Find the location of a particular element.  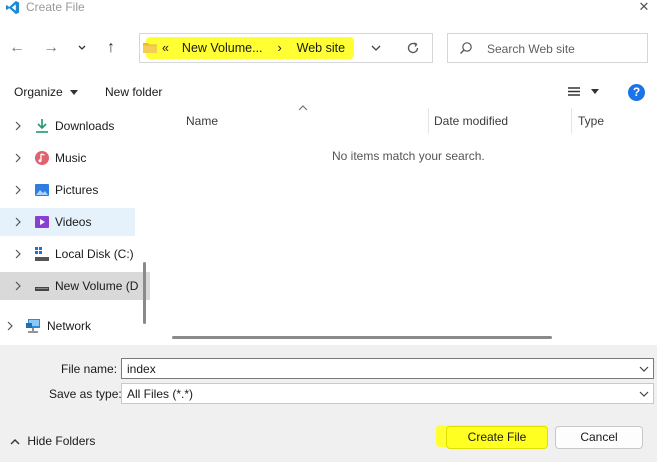

sidebar-item-label: Videos is located at coordinates (73, 222).